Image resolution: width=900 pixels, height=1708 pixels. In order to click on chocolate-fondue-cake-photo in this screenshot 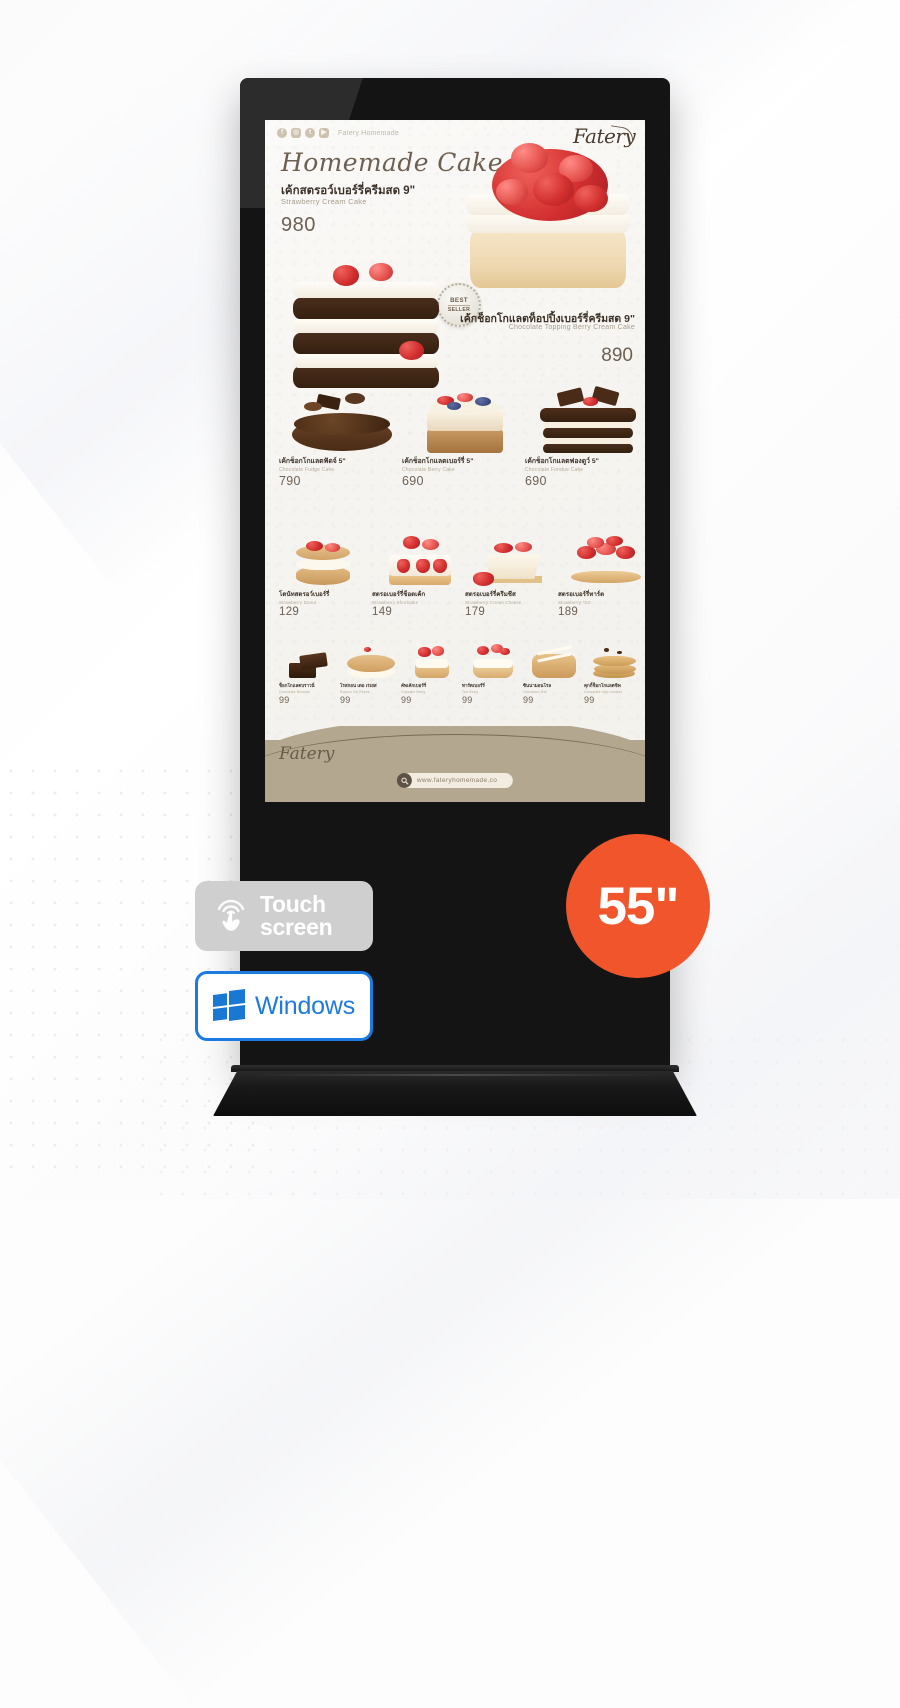, I will do `click(585, 419)`.